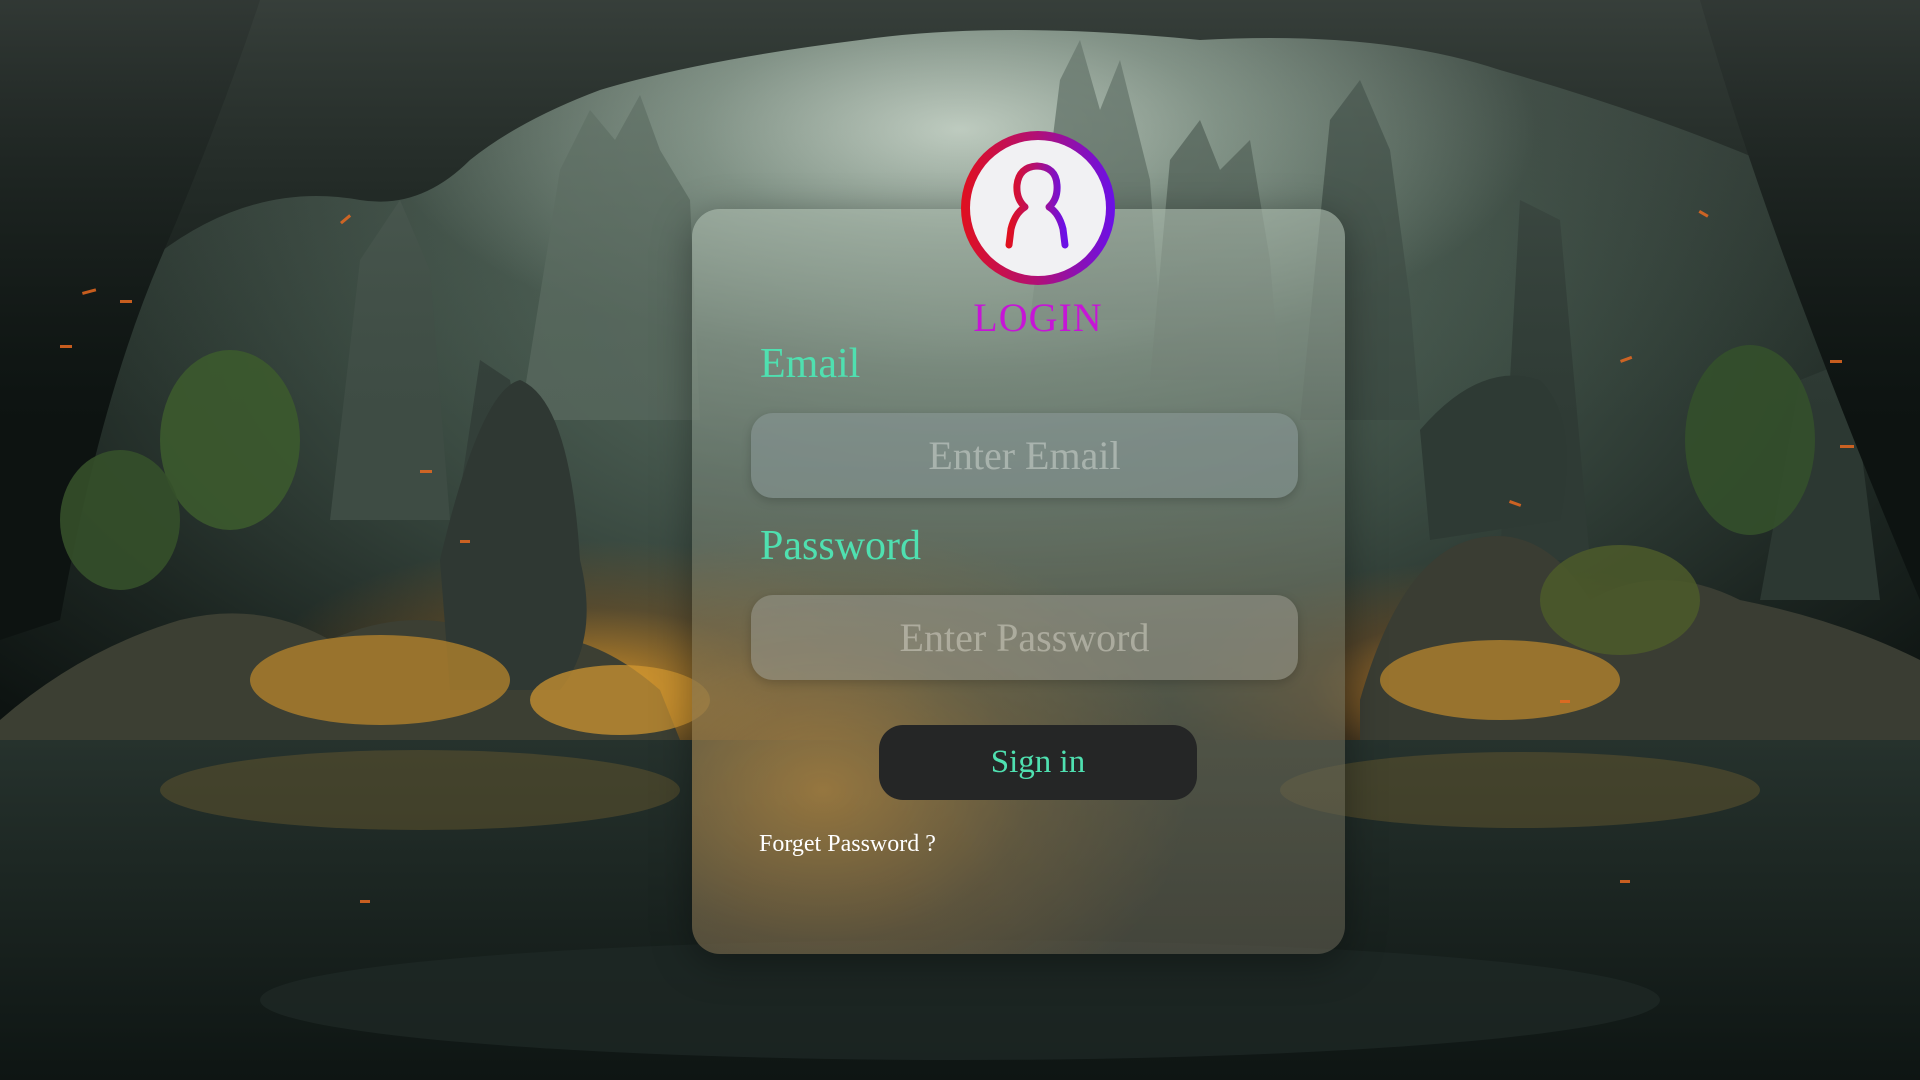 The height and width of the screenshot is (1080, 1920). I want to click on sign-in-button: Sign in, so click(1038, 762).